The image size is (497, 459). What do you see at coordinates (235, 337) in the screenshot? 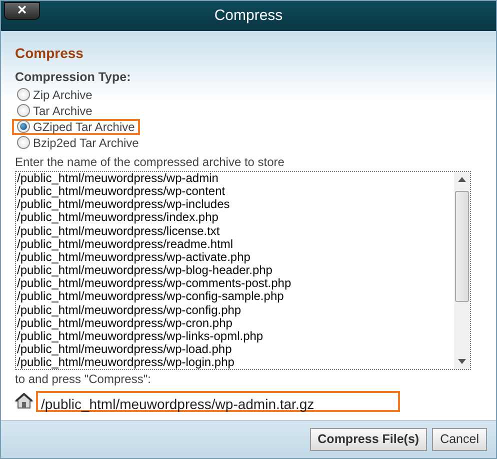
I see `file-list-item: /public_html/meuwordpress/wp-links-opml.php` at bounding box center [235, 337].